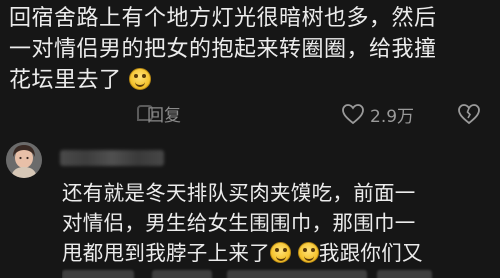 Image resolution: width=500 pixels, height=278 pixels. Describe the element at coordinates (469, 114) in the screenshot. I see `broken-heart-icon` at that location.